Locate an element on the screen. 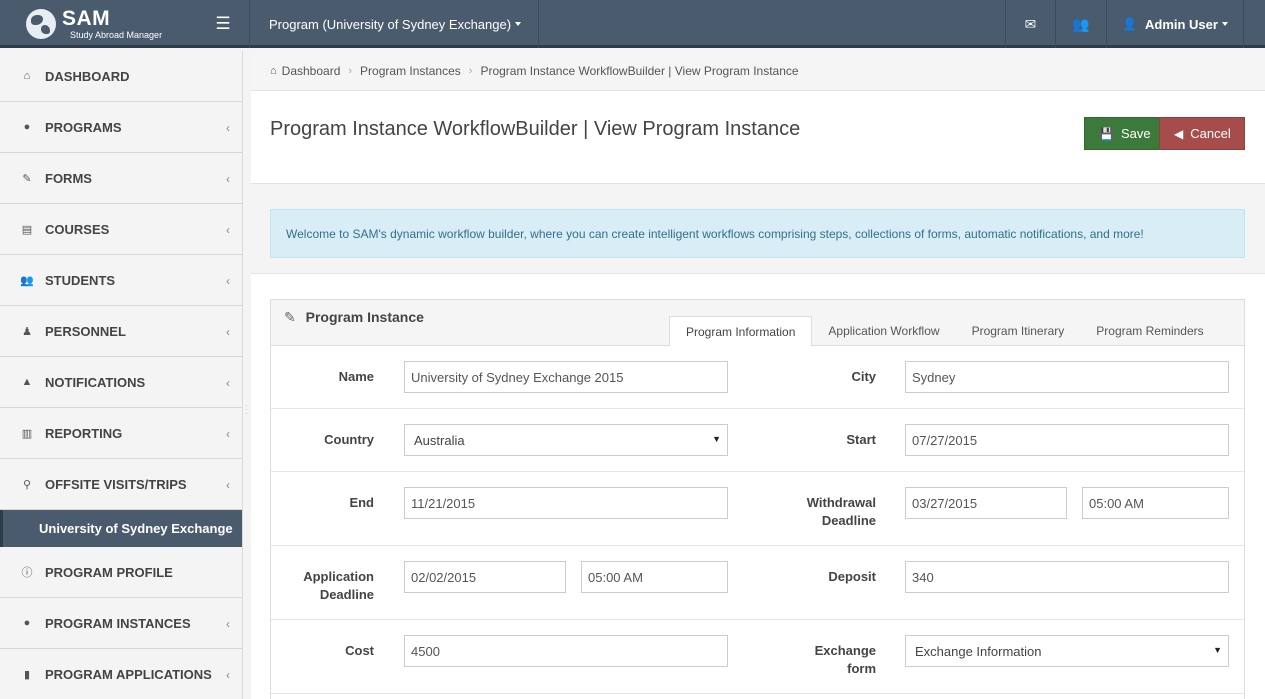 This screenshot has height=699, width=1265. tab-program-information: Program Information is located at coordinates (741, 331).